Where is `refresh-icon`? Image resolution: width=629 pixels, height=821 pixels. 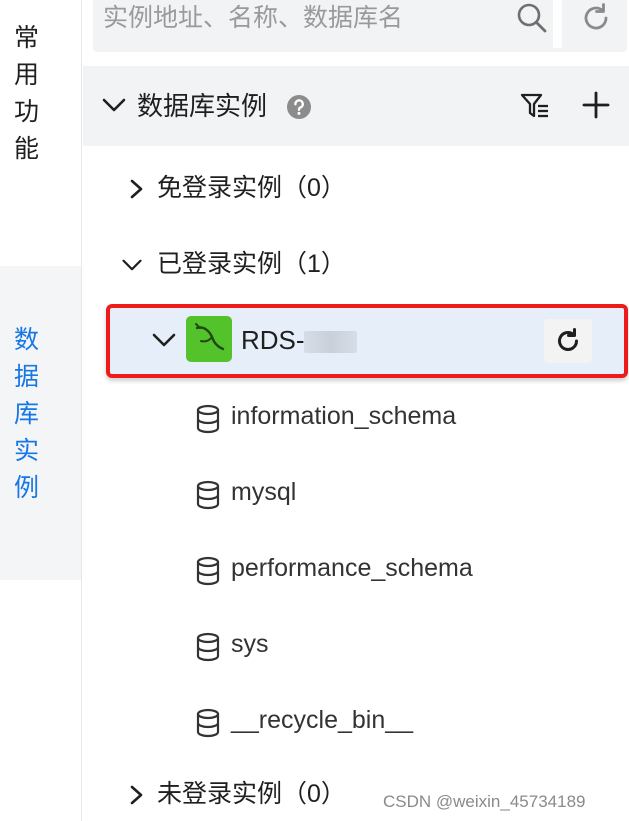 refresh-icon is located at coordinates (596, 18).